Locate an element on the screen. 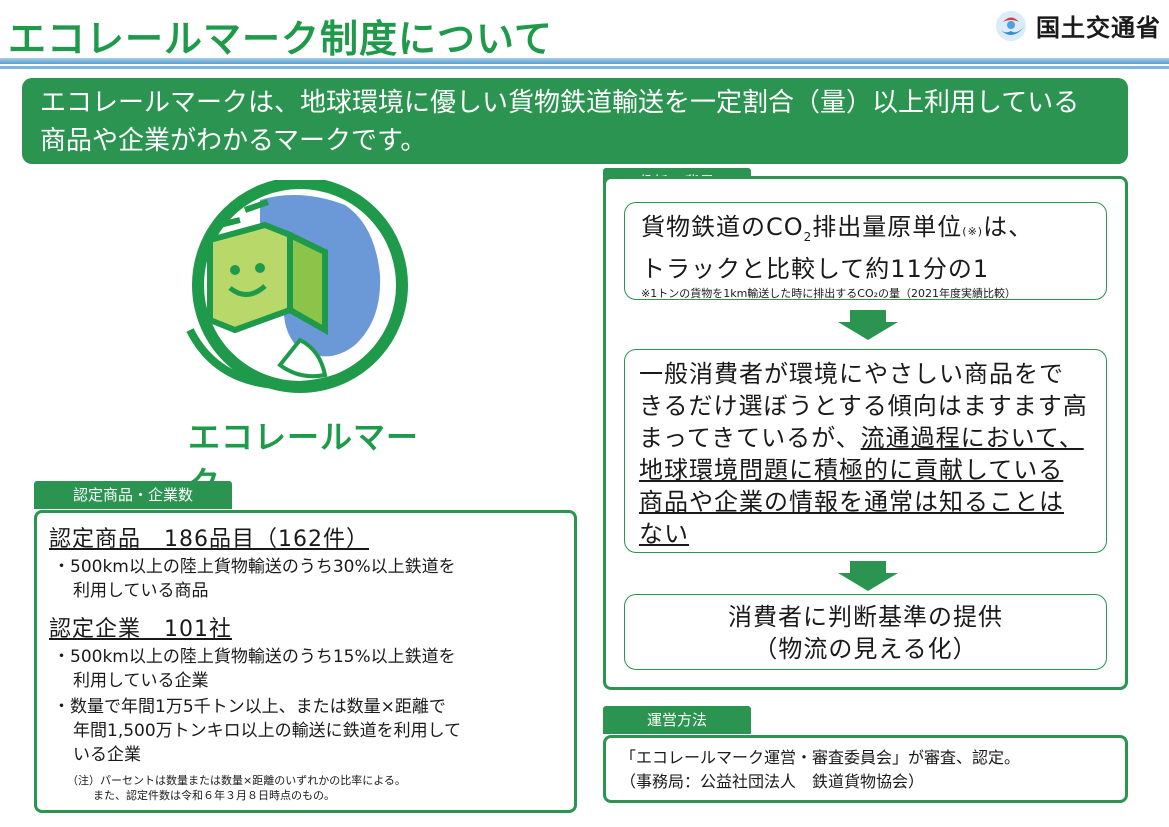 The width and height of the screenshot is (1169, 827). criteria-line-1: 消費者に判断基準の提供 is located at coordinates (865, 617).